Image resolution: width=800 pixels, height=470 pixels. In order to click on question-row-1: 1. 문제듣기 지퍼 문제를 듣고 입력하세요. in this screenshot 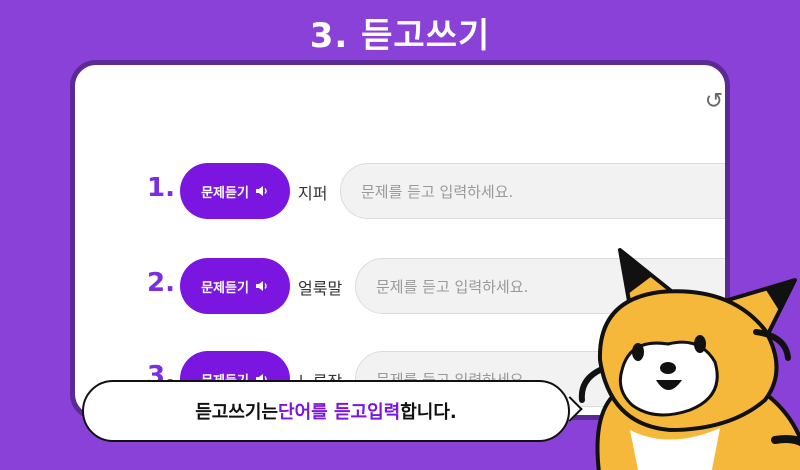, I will do `click(435, 193)`.